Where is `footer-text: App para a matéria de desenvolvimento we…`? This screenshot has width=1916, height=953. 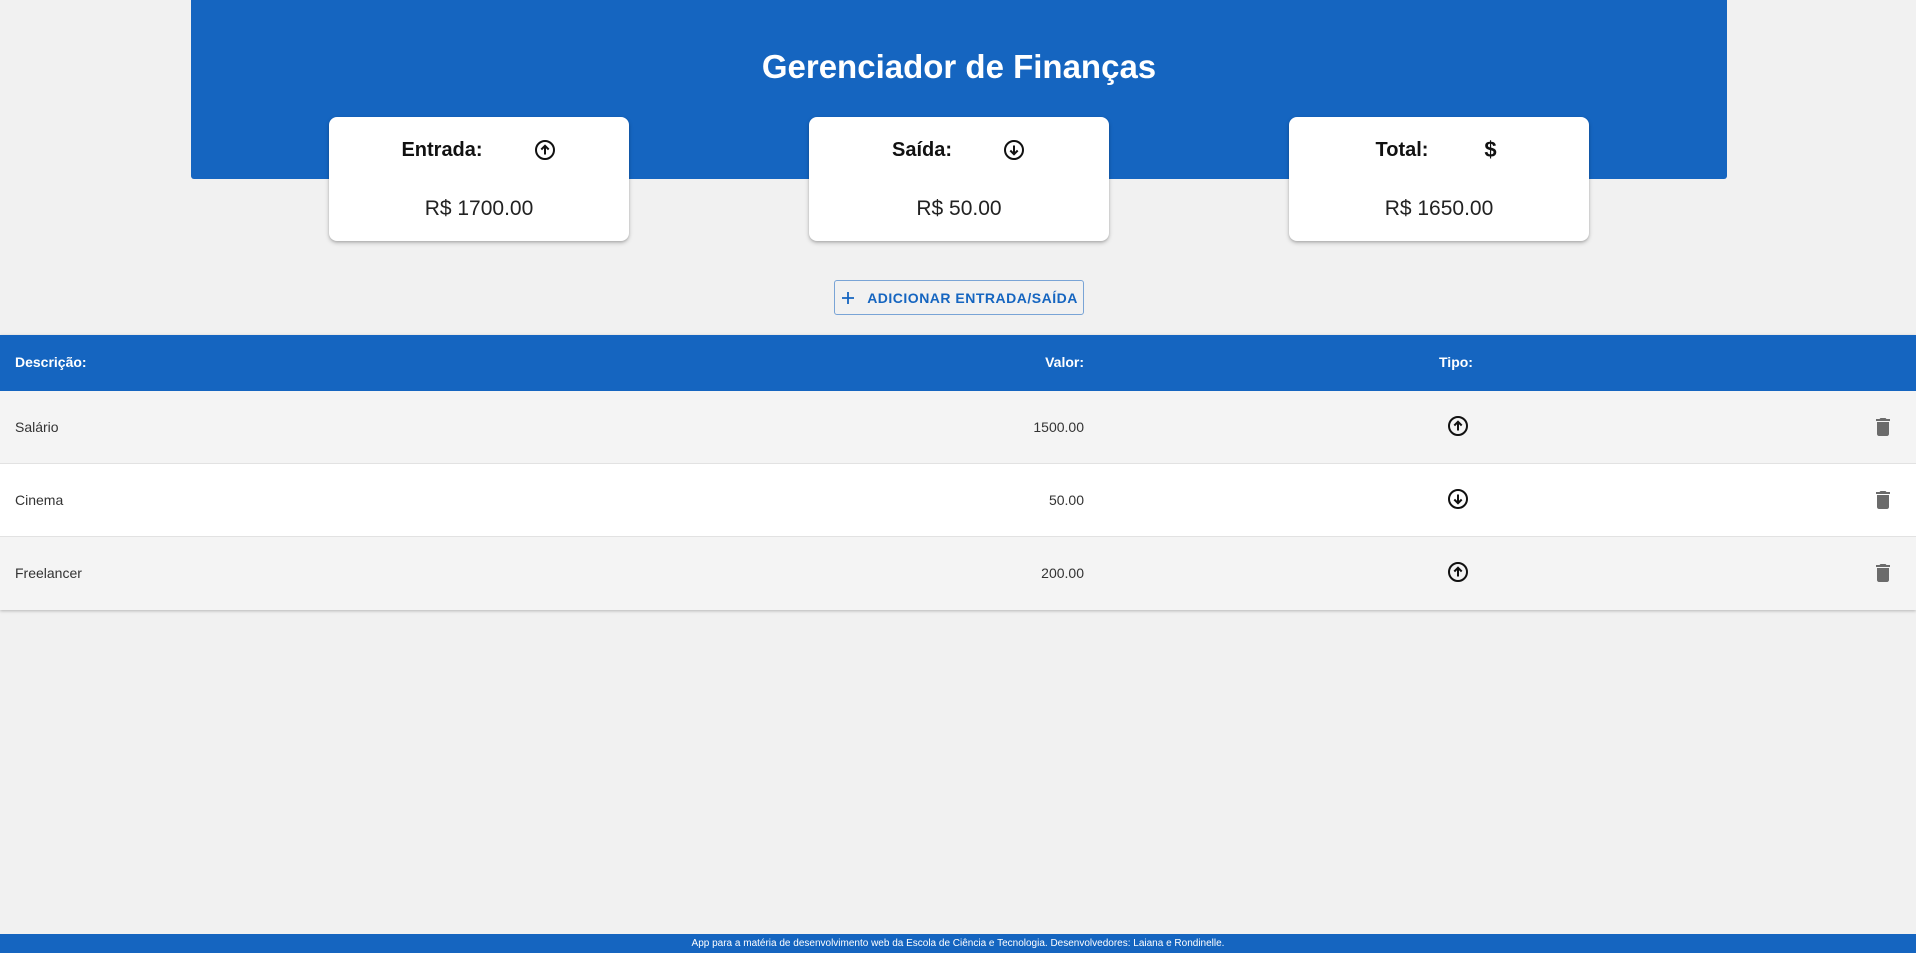 footer-text: App para a matéria de desenvolvimento we… is located at coordinates (958, 943).